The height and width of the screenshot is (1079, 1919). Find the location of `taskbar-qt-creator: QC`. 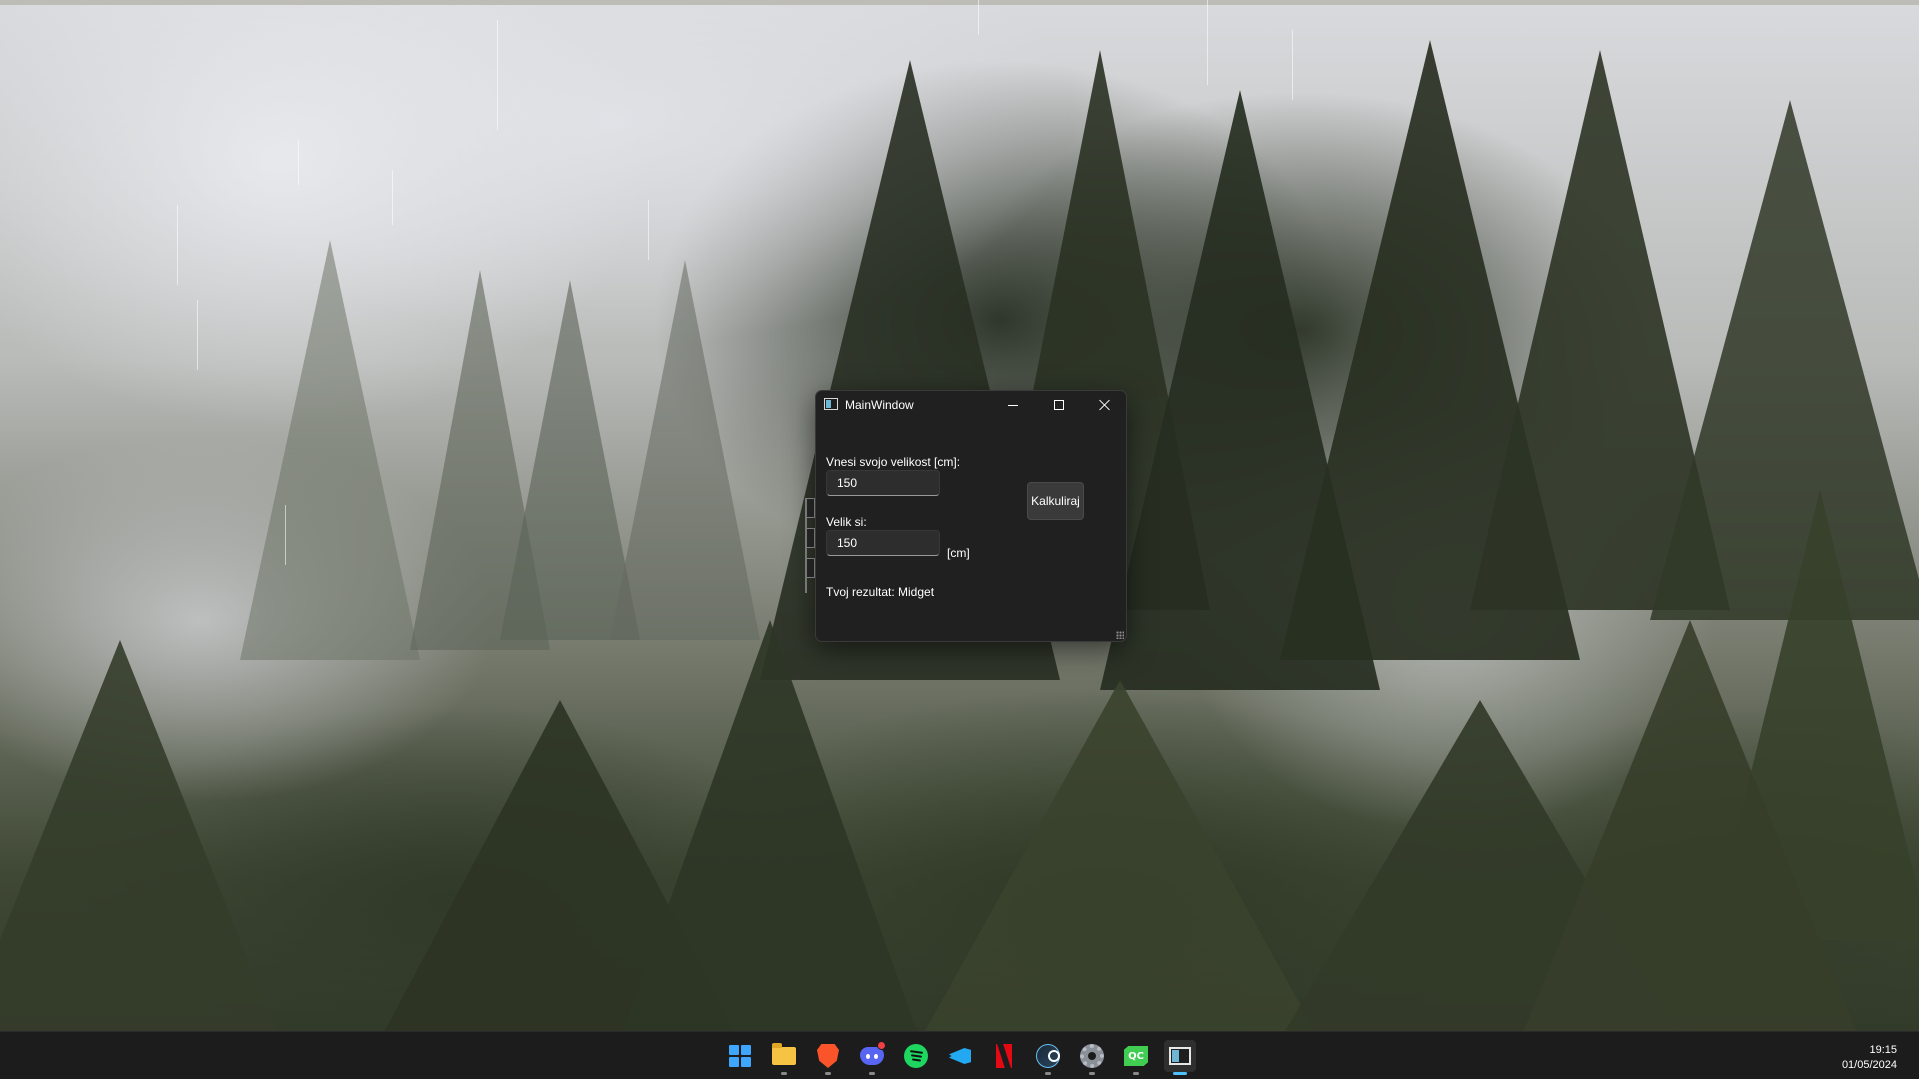

taskbar-qt-creator: QC is located at coordinates (1136, 1057).